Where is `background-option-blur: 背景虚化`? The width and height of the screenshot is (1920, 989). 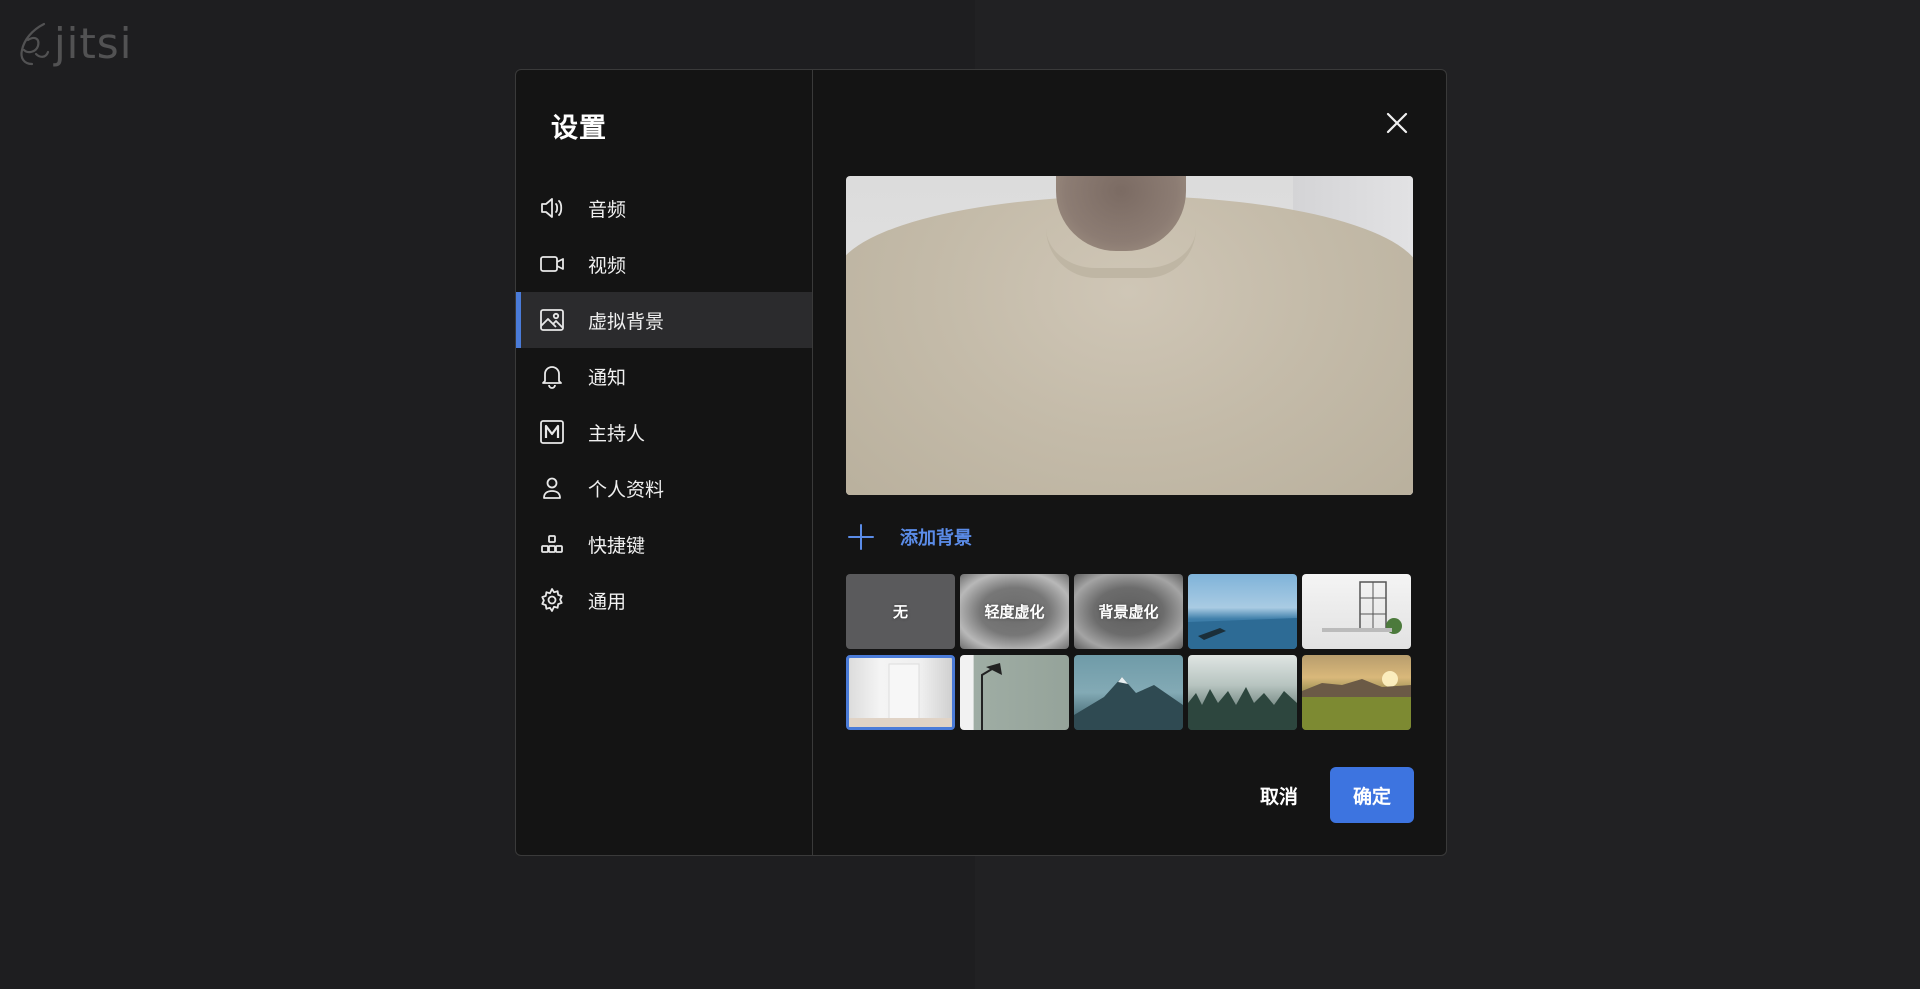
background-option-blur: 背景虚化 is located at coordinates (1128, 611).